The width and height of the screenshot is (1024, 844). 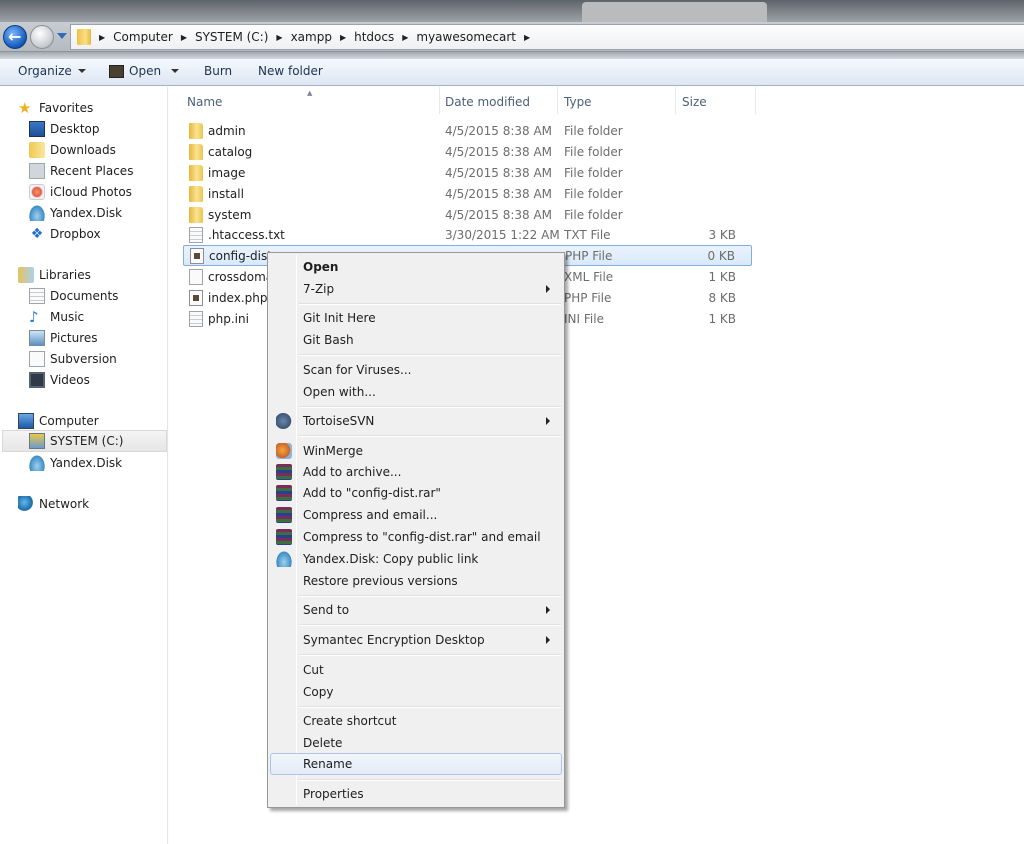 I want to click on menu-item-rename: Rename, so click(x=416, y=764).